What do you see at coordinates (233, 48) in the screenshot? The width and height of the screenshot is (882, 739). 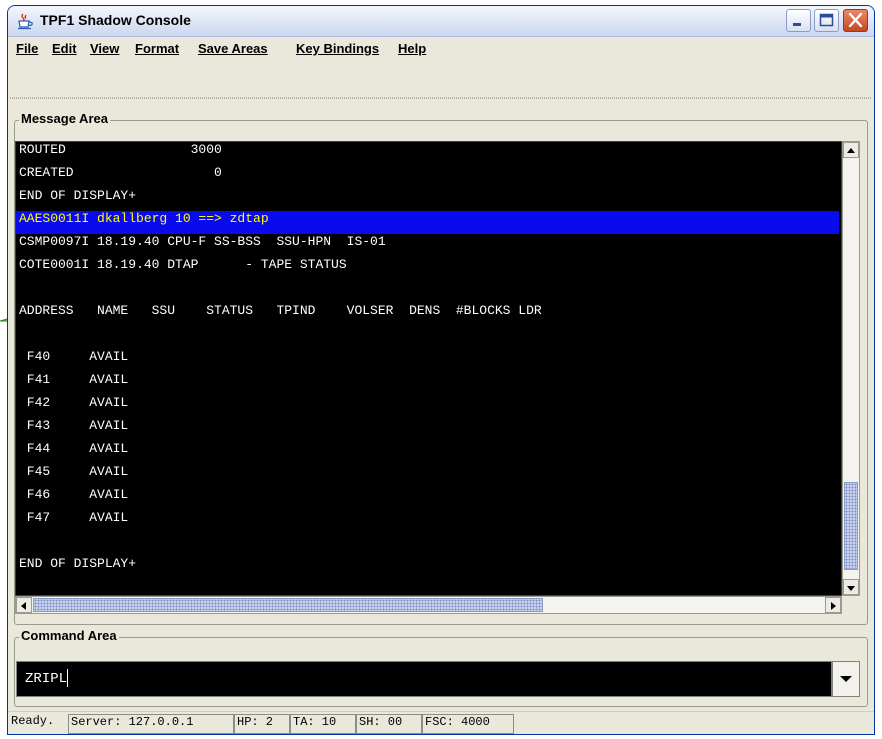 I see `menu-save-areas: Save Areas` at bounding box center [233, 48].